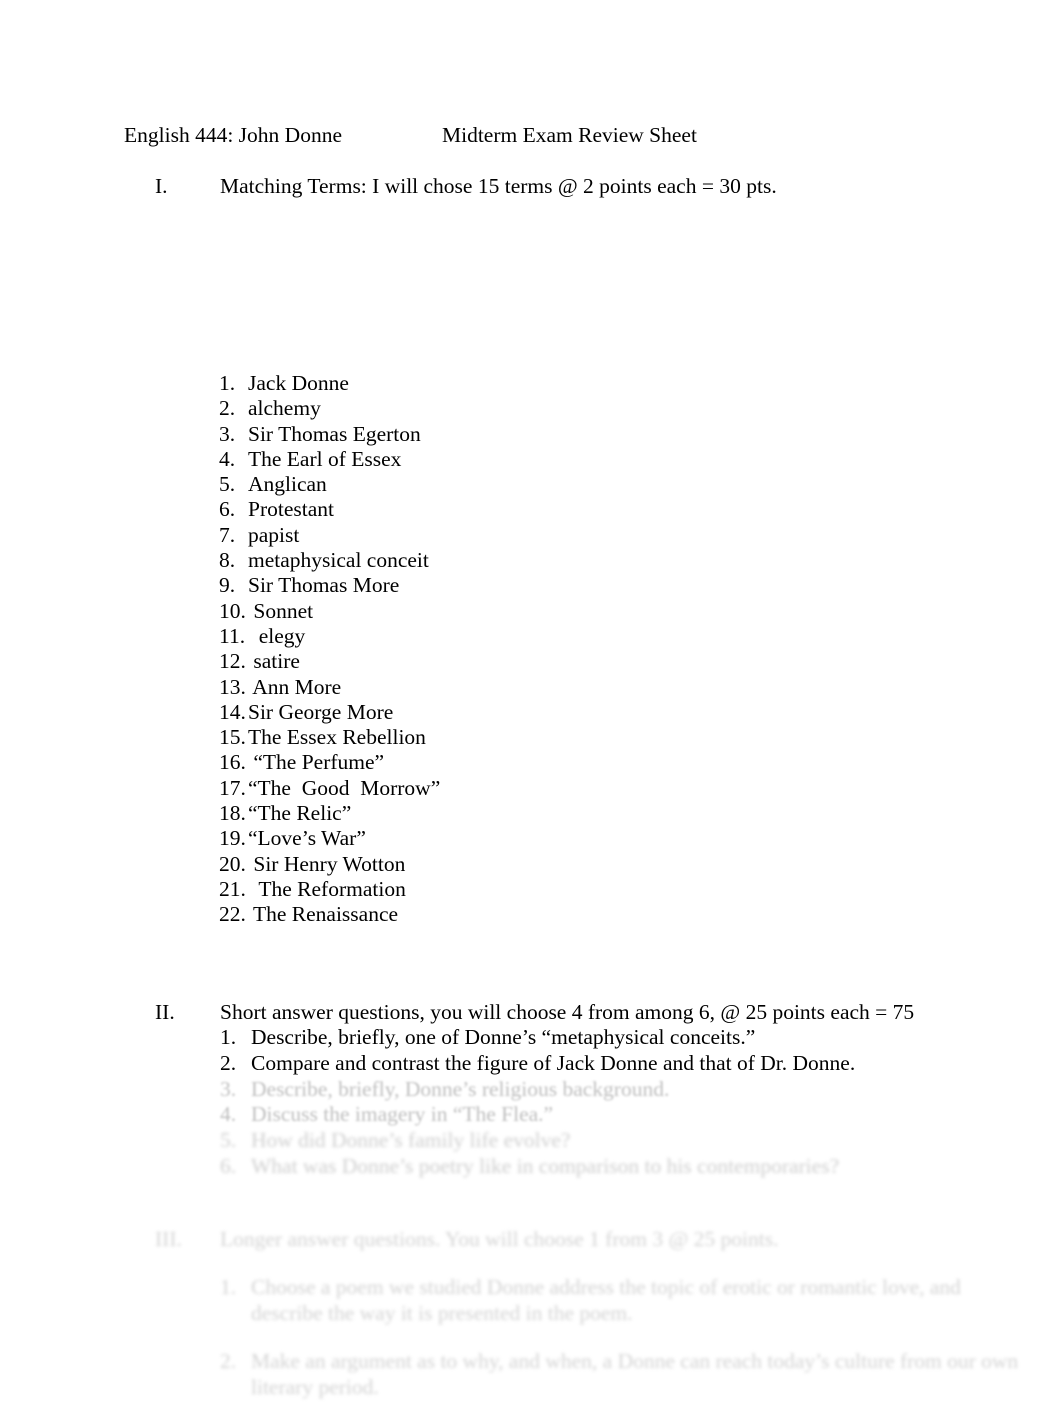 Image resolution: width=1062 pixels, height=1422 pixels. I want to click on list-text: Sir Henry Wotton, so click(327, 863).